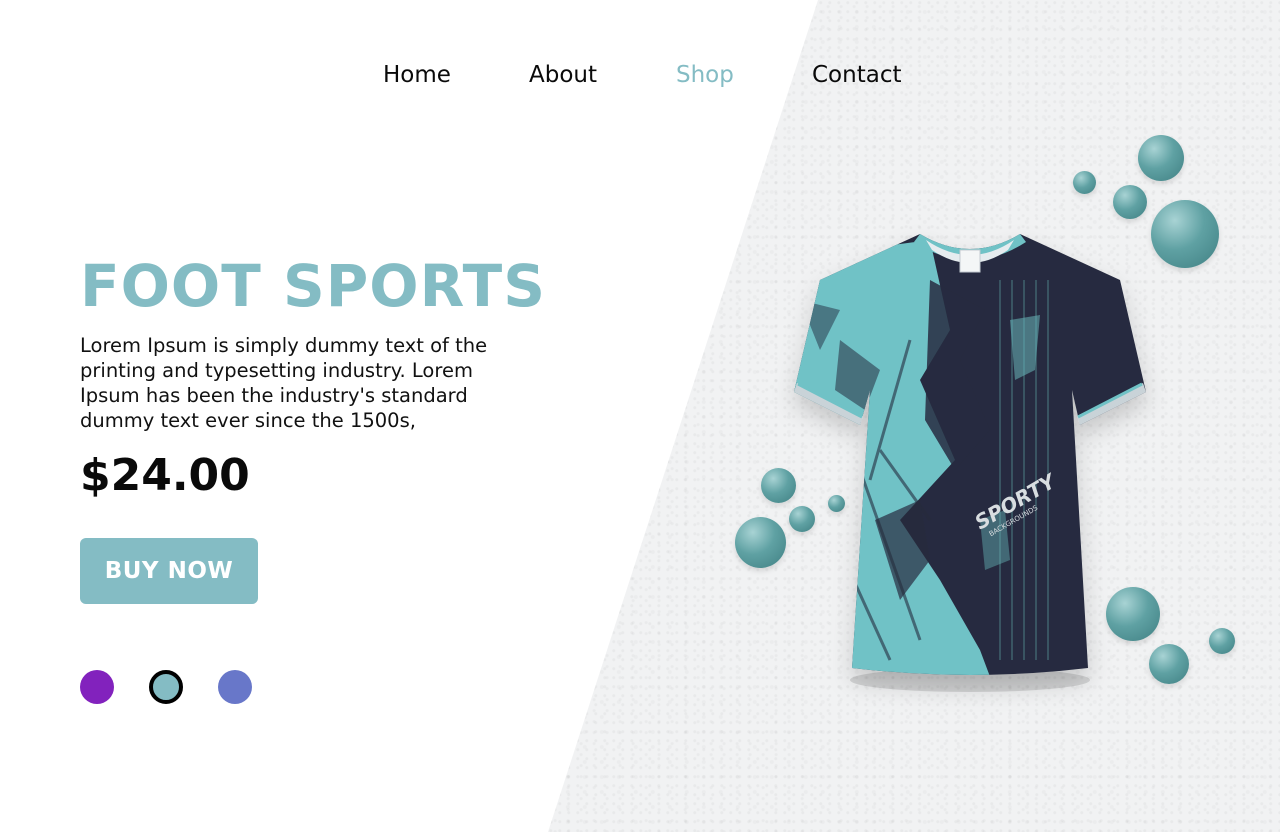  Describe the element at coordinates (166, 687) in the screenshot. I see `color-swatch-teal-selected` at that location.